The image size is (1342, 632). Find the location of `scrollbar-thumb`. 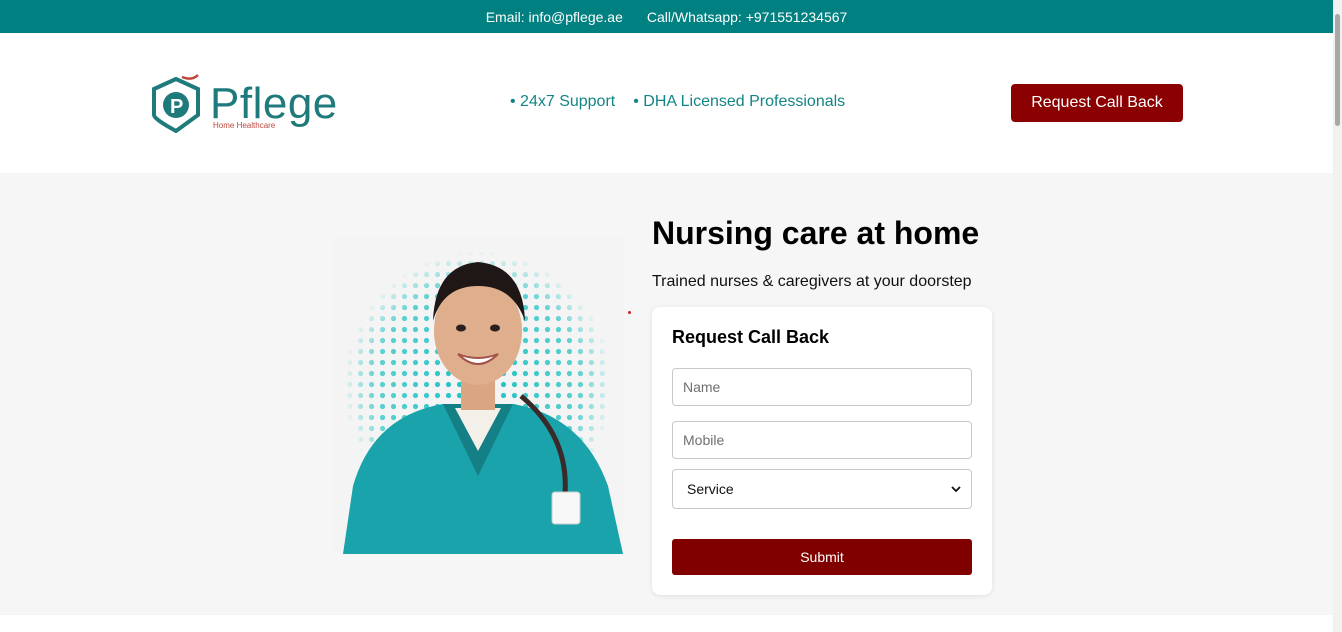

scrollbar-thumb is located at coordinates (1337, 70).